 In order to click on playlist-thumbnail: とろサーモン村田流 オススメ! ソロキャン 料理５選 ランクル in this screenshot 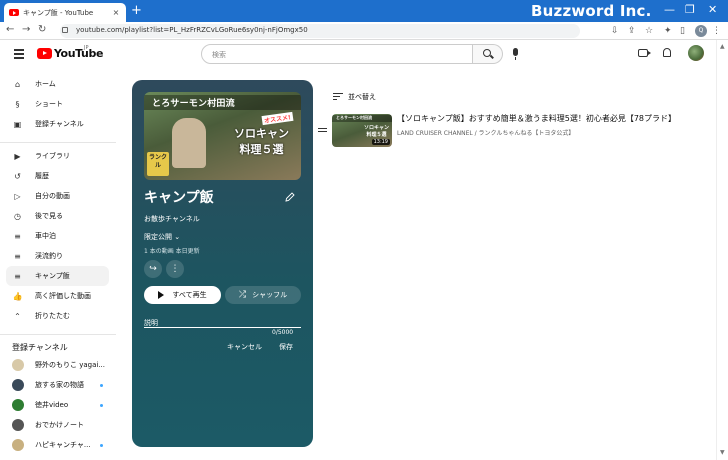, I will do `click(222, 136)`.